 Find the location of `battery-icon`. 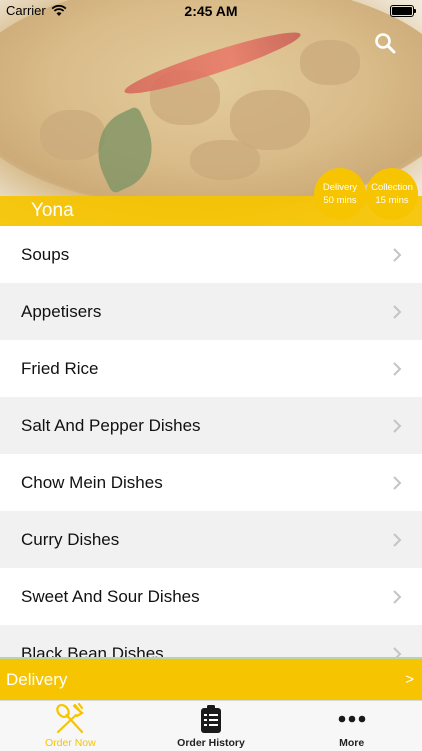

battery-icon is located at coordinates (403, 11).